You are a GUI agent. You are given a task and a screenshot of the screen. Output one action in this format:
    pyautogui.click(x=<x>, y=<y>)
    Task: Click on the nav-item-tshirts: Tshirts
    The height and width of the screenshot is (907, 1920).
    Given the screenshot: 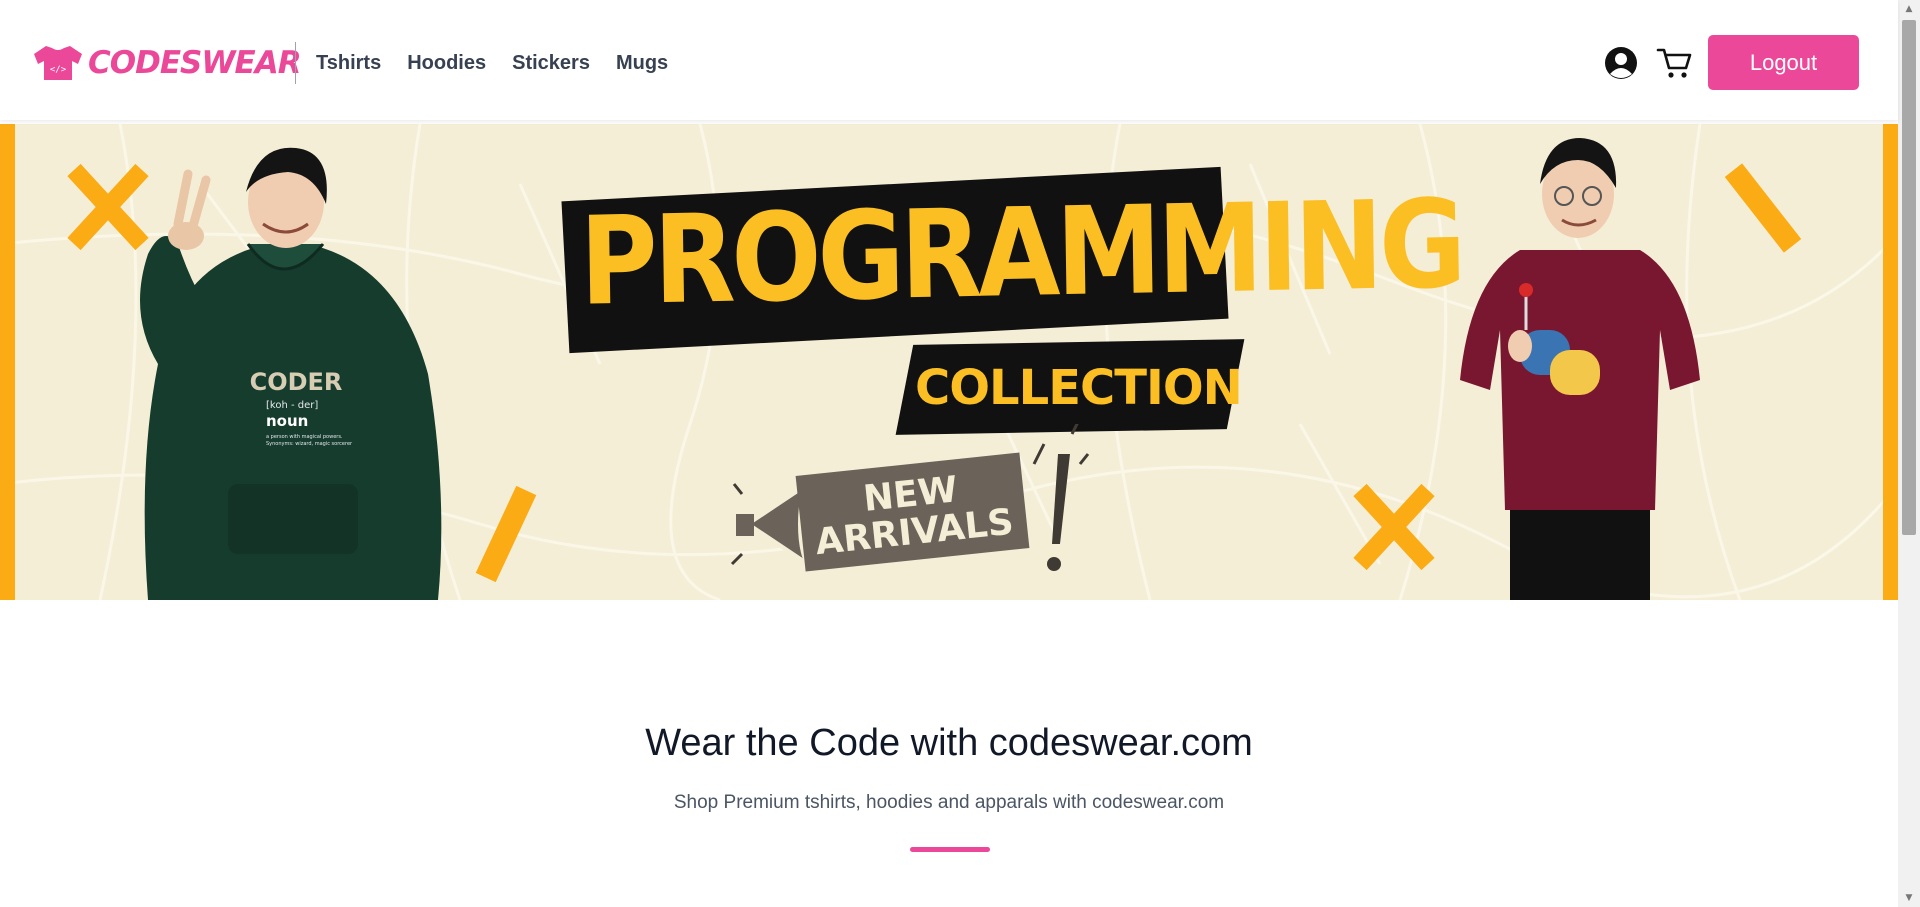 What is the action you would take?
    pyautogui.click(x=348, y=63)
    